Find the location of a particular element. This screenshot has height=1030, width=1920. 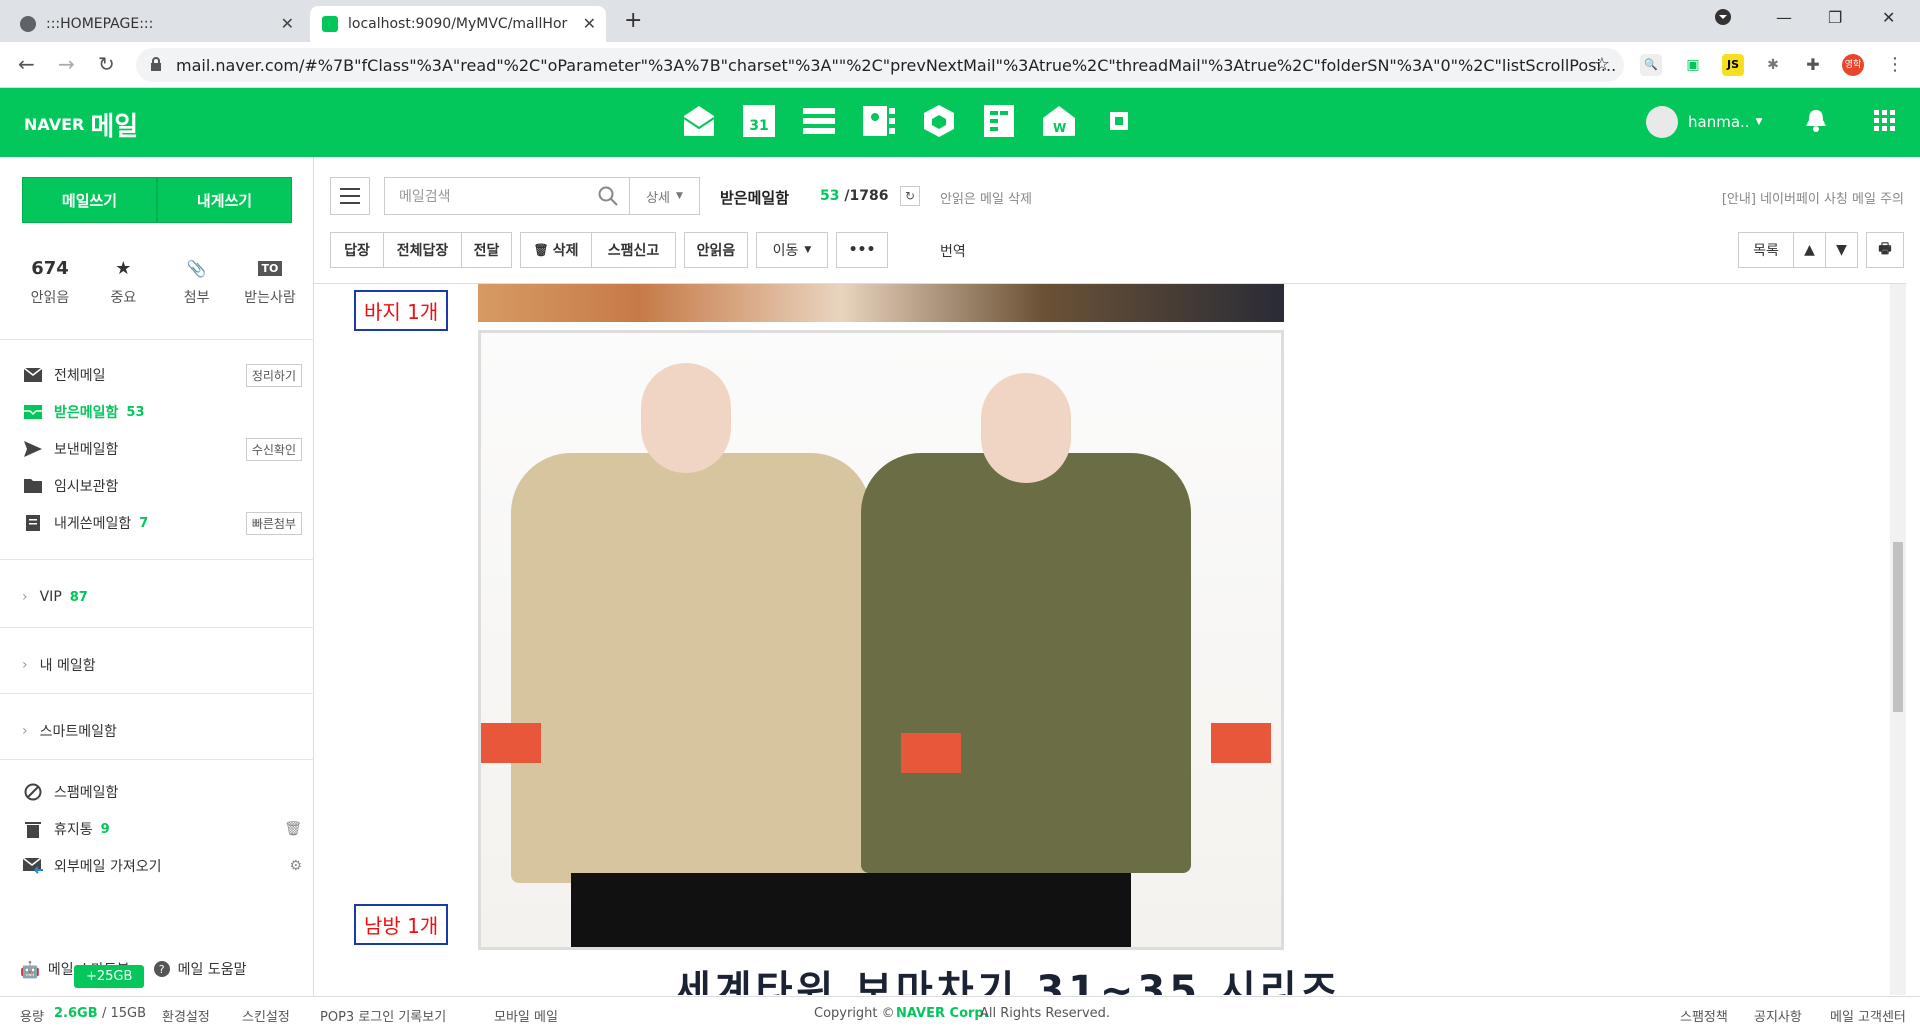

empty-trash-icon: 🗑 is located at coordinates (293, 829).